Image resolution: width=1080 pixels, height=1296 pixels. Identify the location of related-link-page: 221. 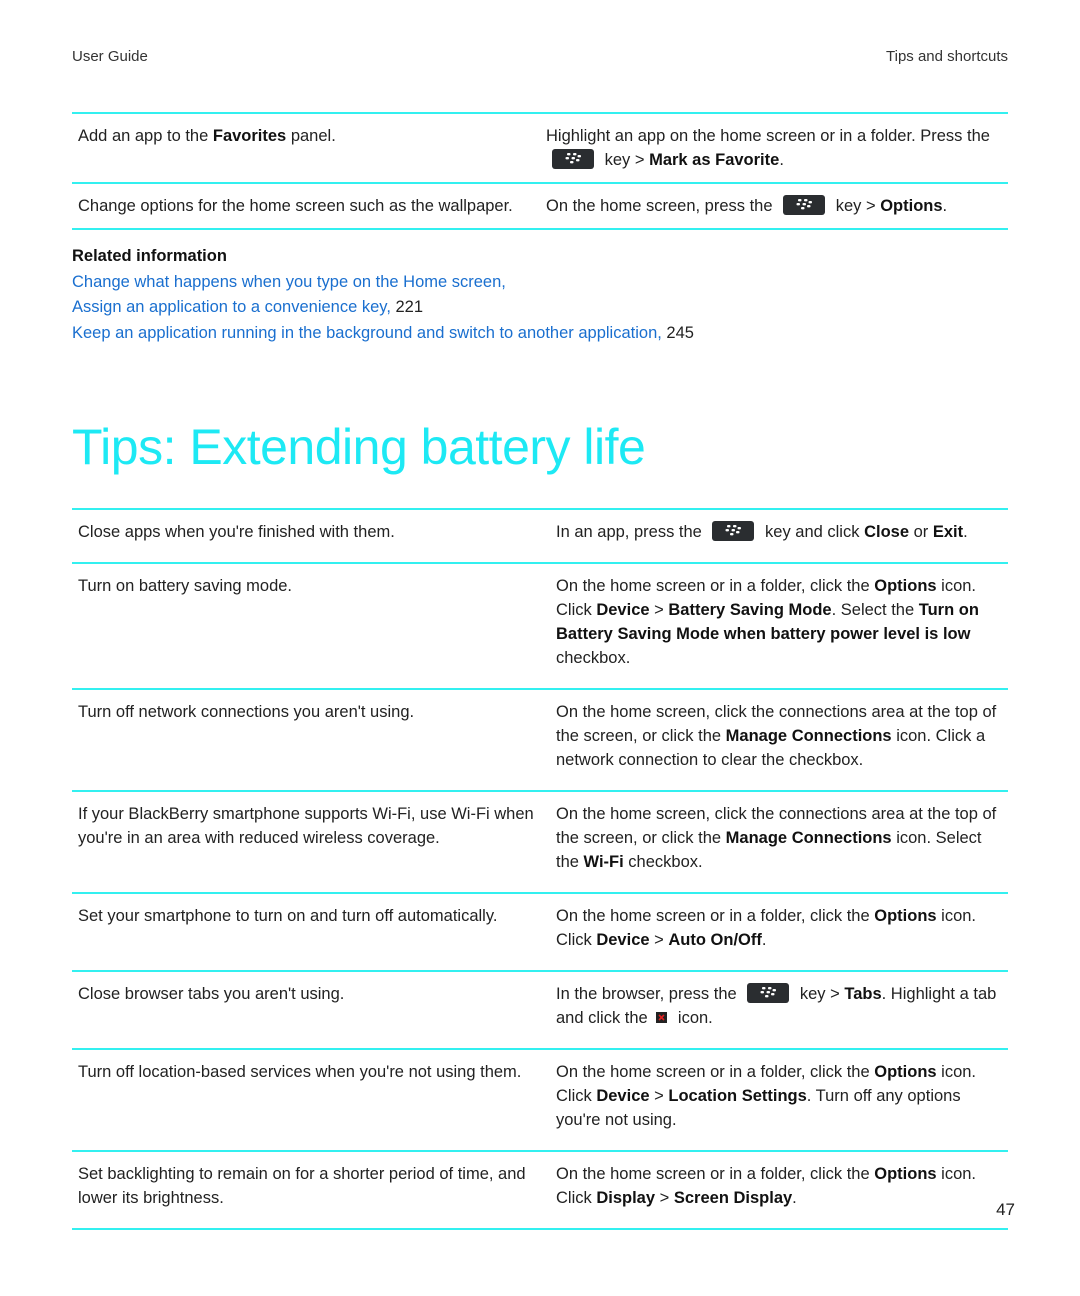
(409, 307).